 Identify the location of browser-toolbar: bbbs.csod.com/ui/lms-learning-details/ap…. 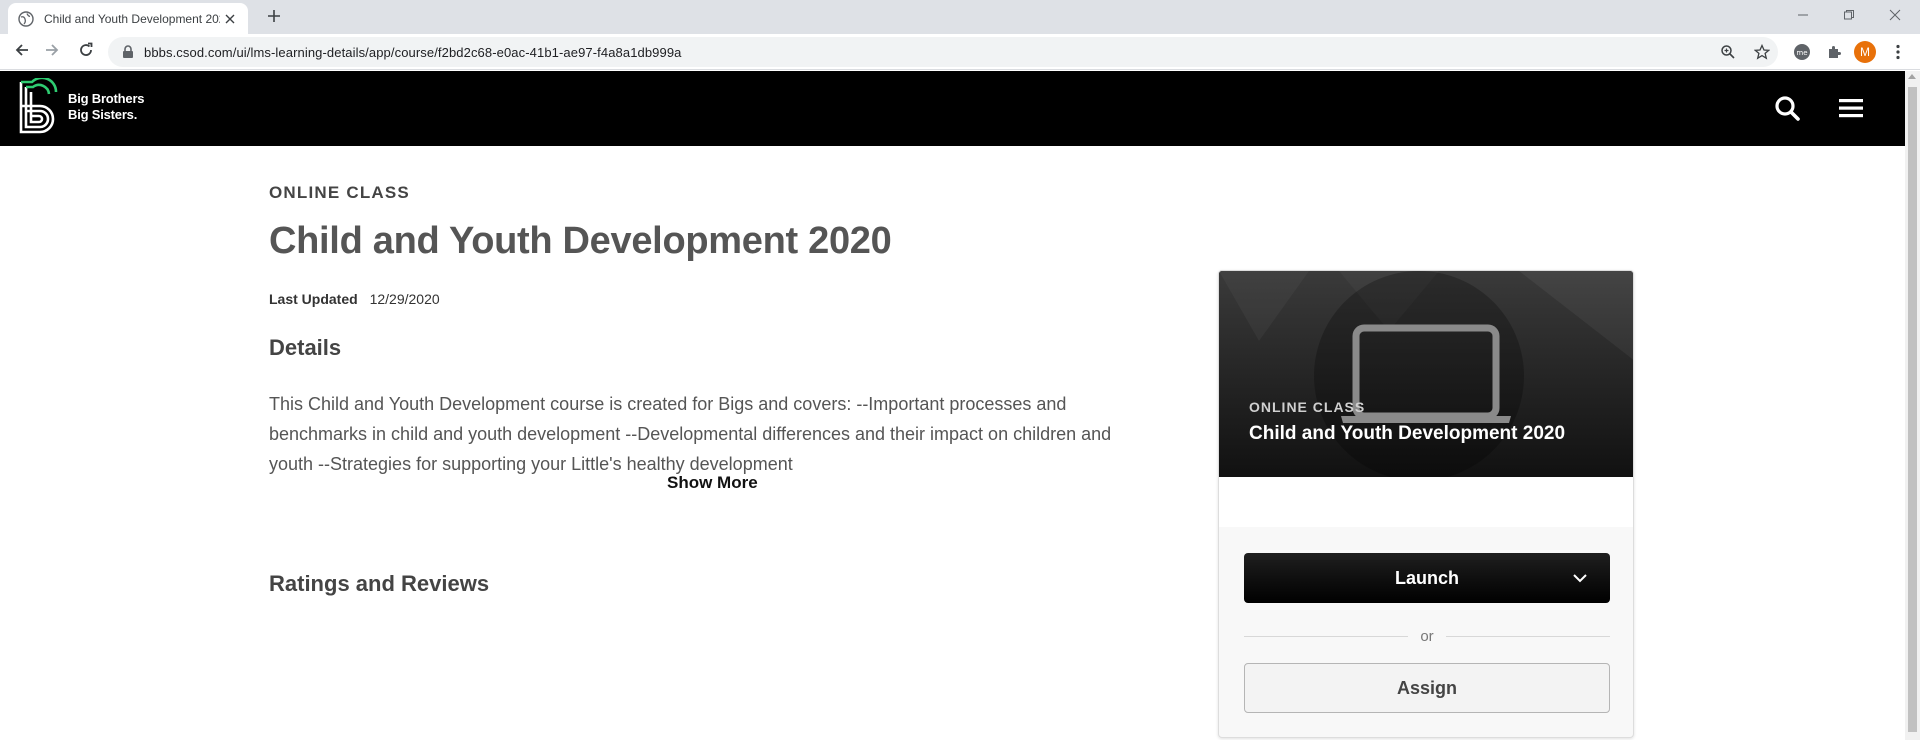
(960, 52).